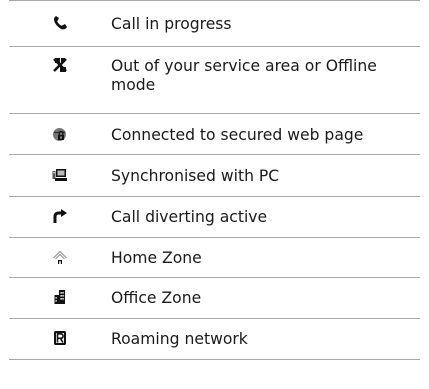 This screenshot has width=429, height=389. I want to click on pc-sync-icon, so click(60, 175).